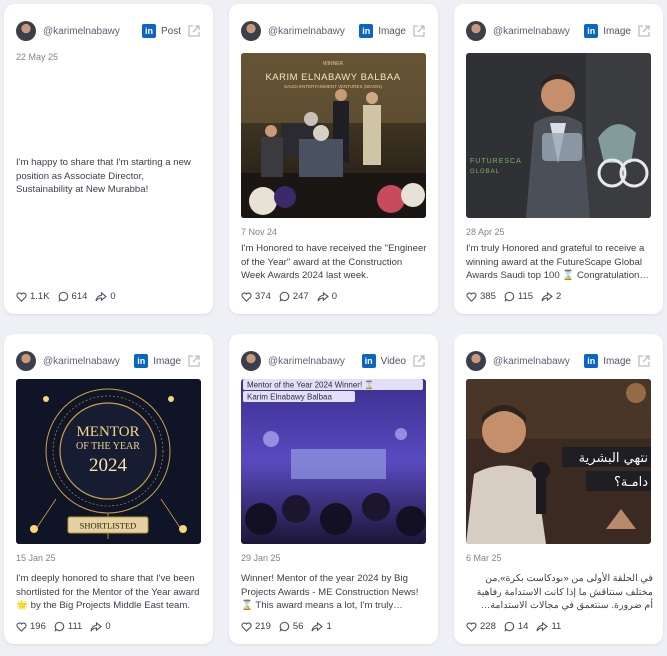 Image resolution: width=667 pixels, height=656 pixels. What do you see at coordinates (484, 558) in the screenshot?
I see `post-date: 6 Mar 25` at bounding box center [484, 558].